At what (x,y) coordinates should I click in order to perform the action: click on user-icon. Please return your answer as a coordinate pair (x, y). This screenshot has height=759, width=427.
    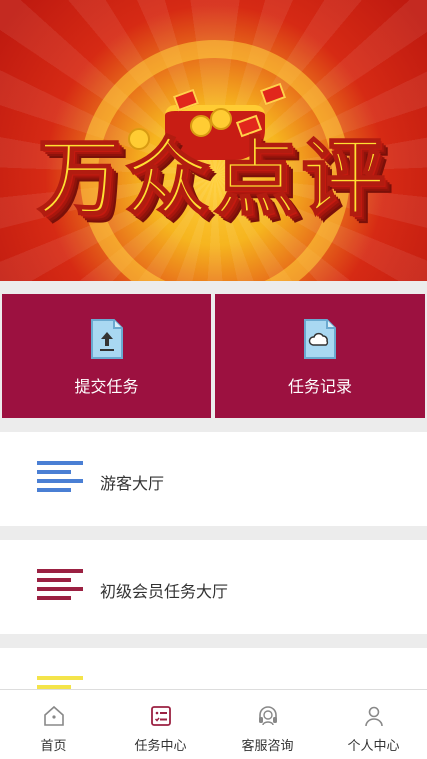
    Looking at the image, I should click on (373, 716).